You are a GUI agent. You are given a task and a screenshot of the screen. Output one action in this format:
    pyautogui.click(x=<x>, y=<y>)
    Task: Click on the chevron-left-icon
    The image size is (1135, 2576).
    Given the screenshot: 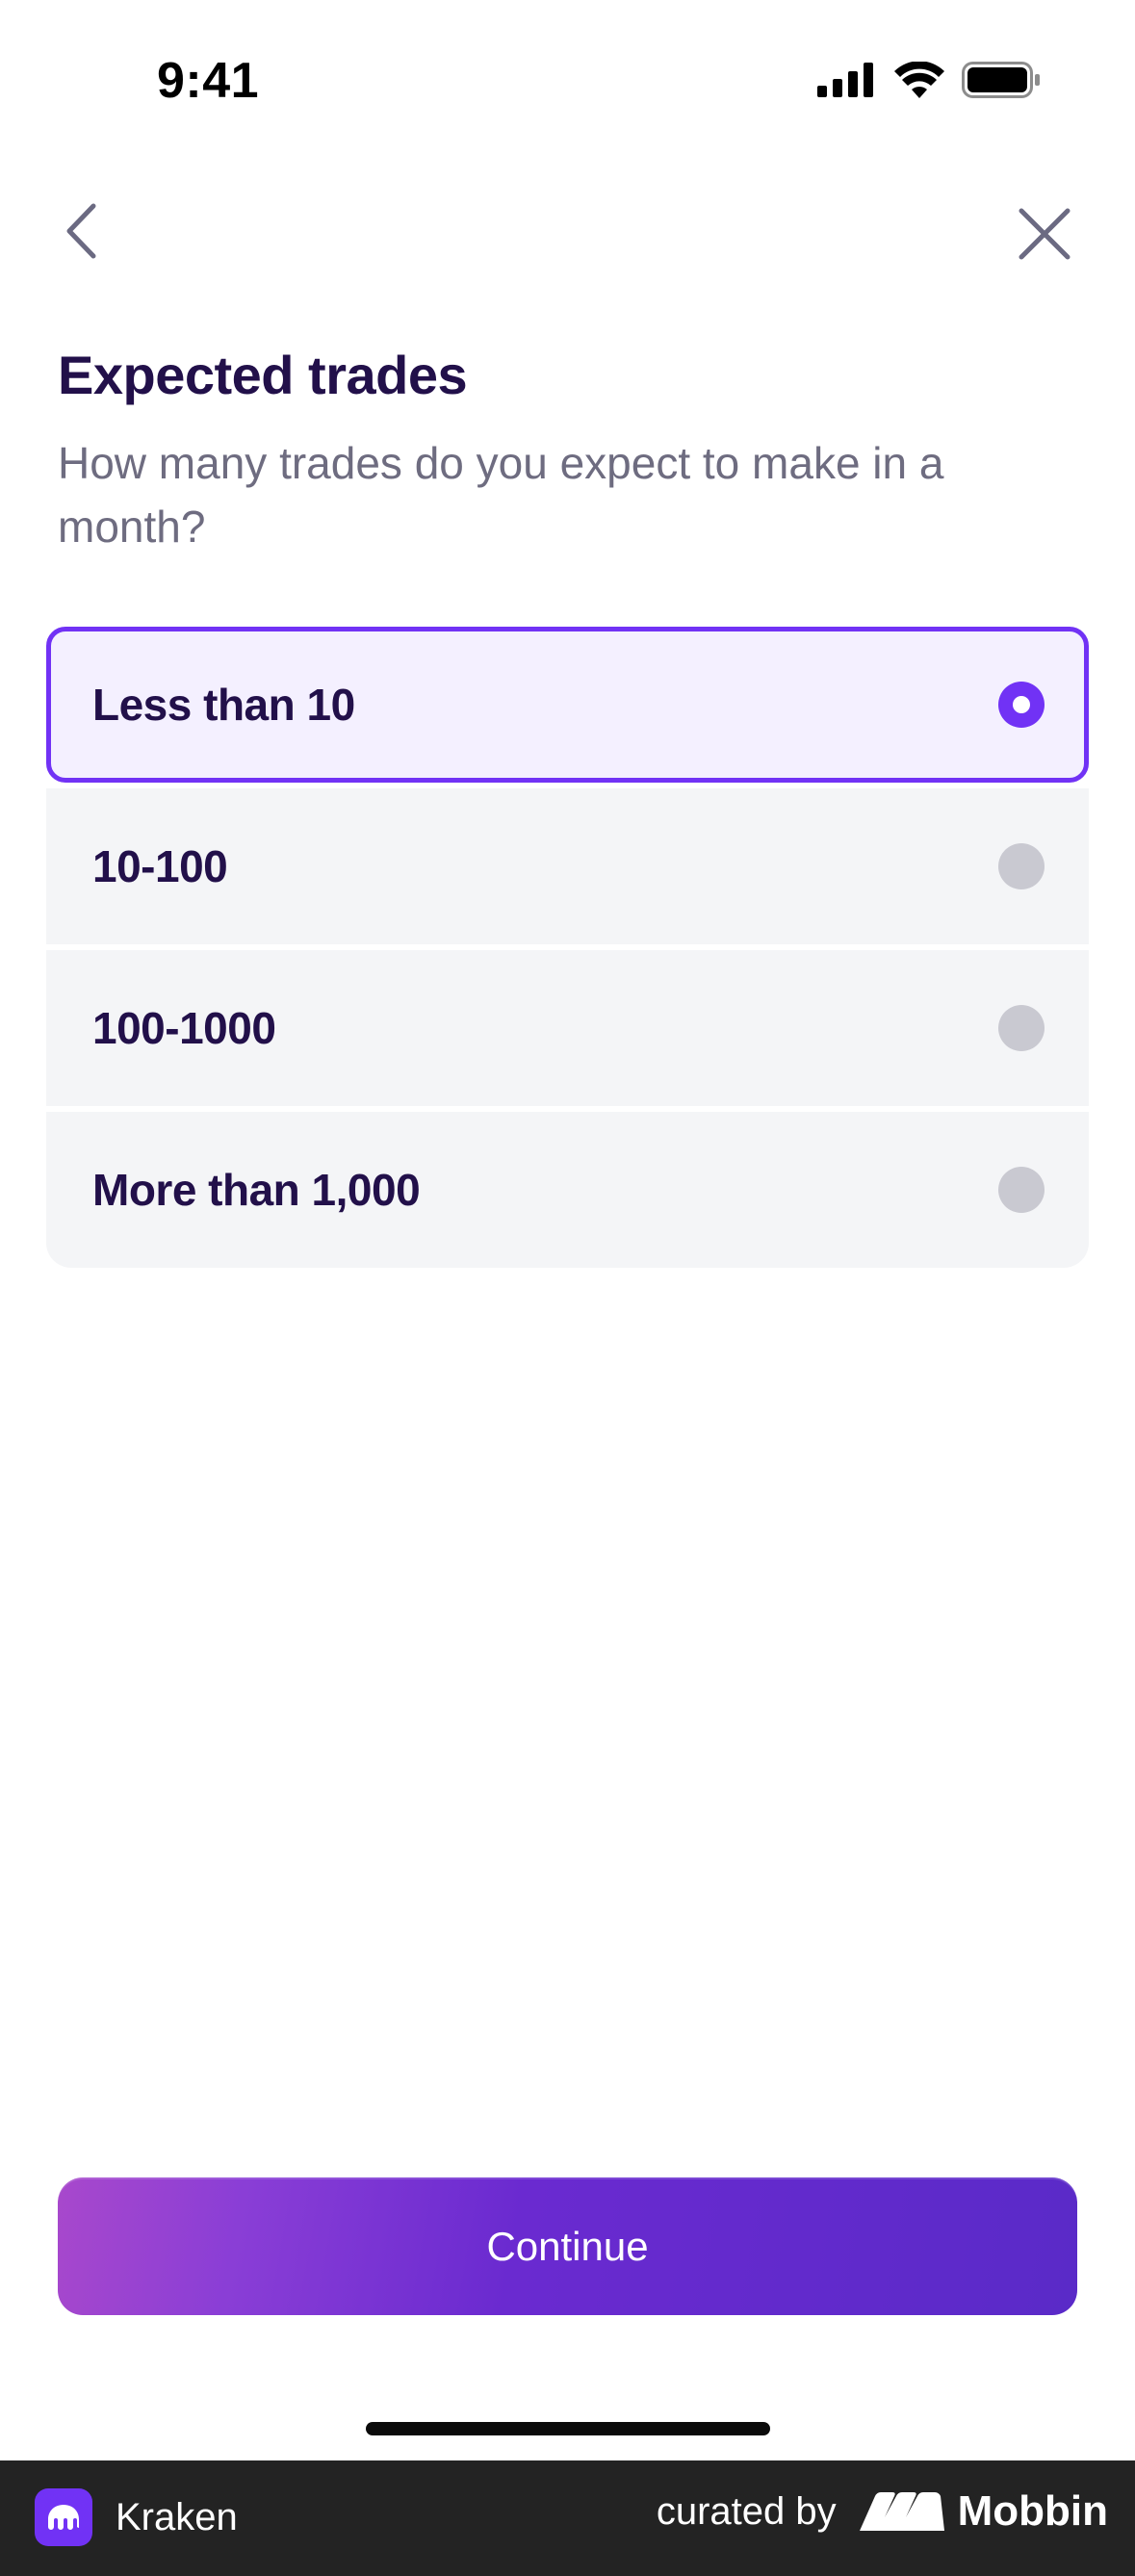 What is the action you would take?
    pyautogui.click(x=81, y=231)
    